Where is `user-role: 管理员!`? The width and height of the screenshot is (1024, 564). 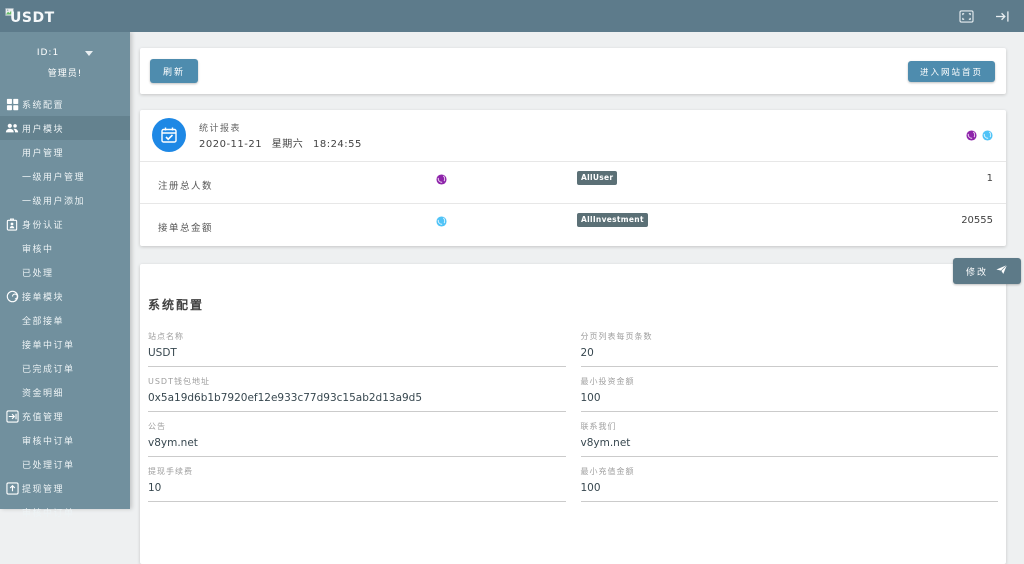
user-role: 管理员! is located at coordinates (65, 74).